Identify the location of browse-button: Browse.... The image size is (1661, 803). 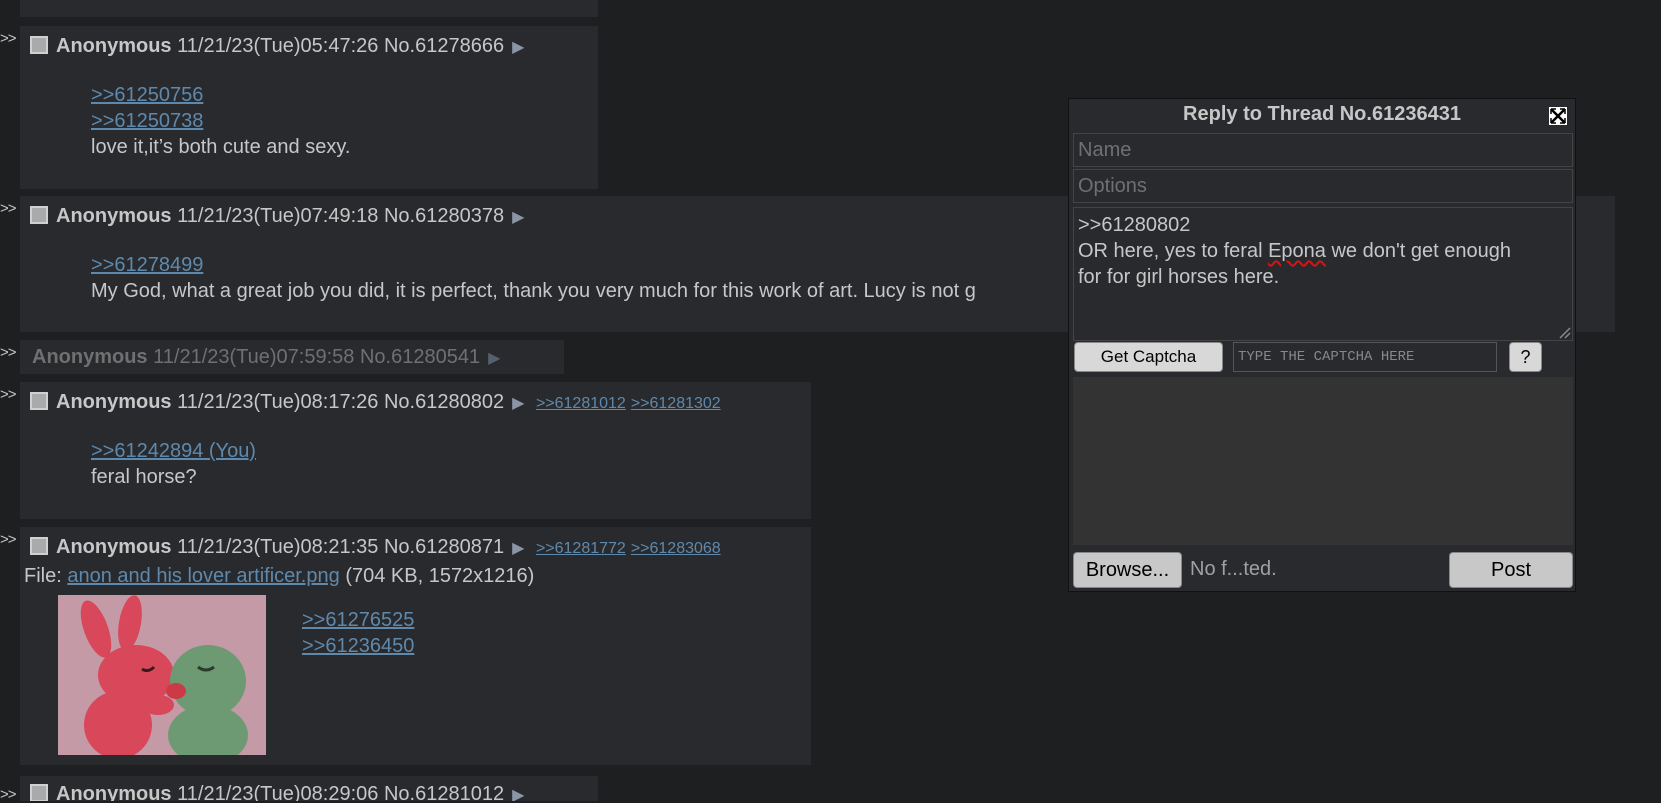
(1127, 570).